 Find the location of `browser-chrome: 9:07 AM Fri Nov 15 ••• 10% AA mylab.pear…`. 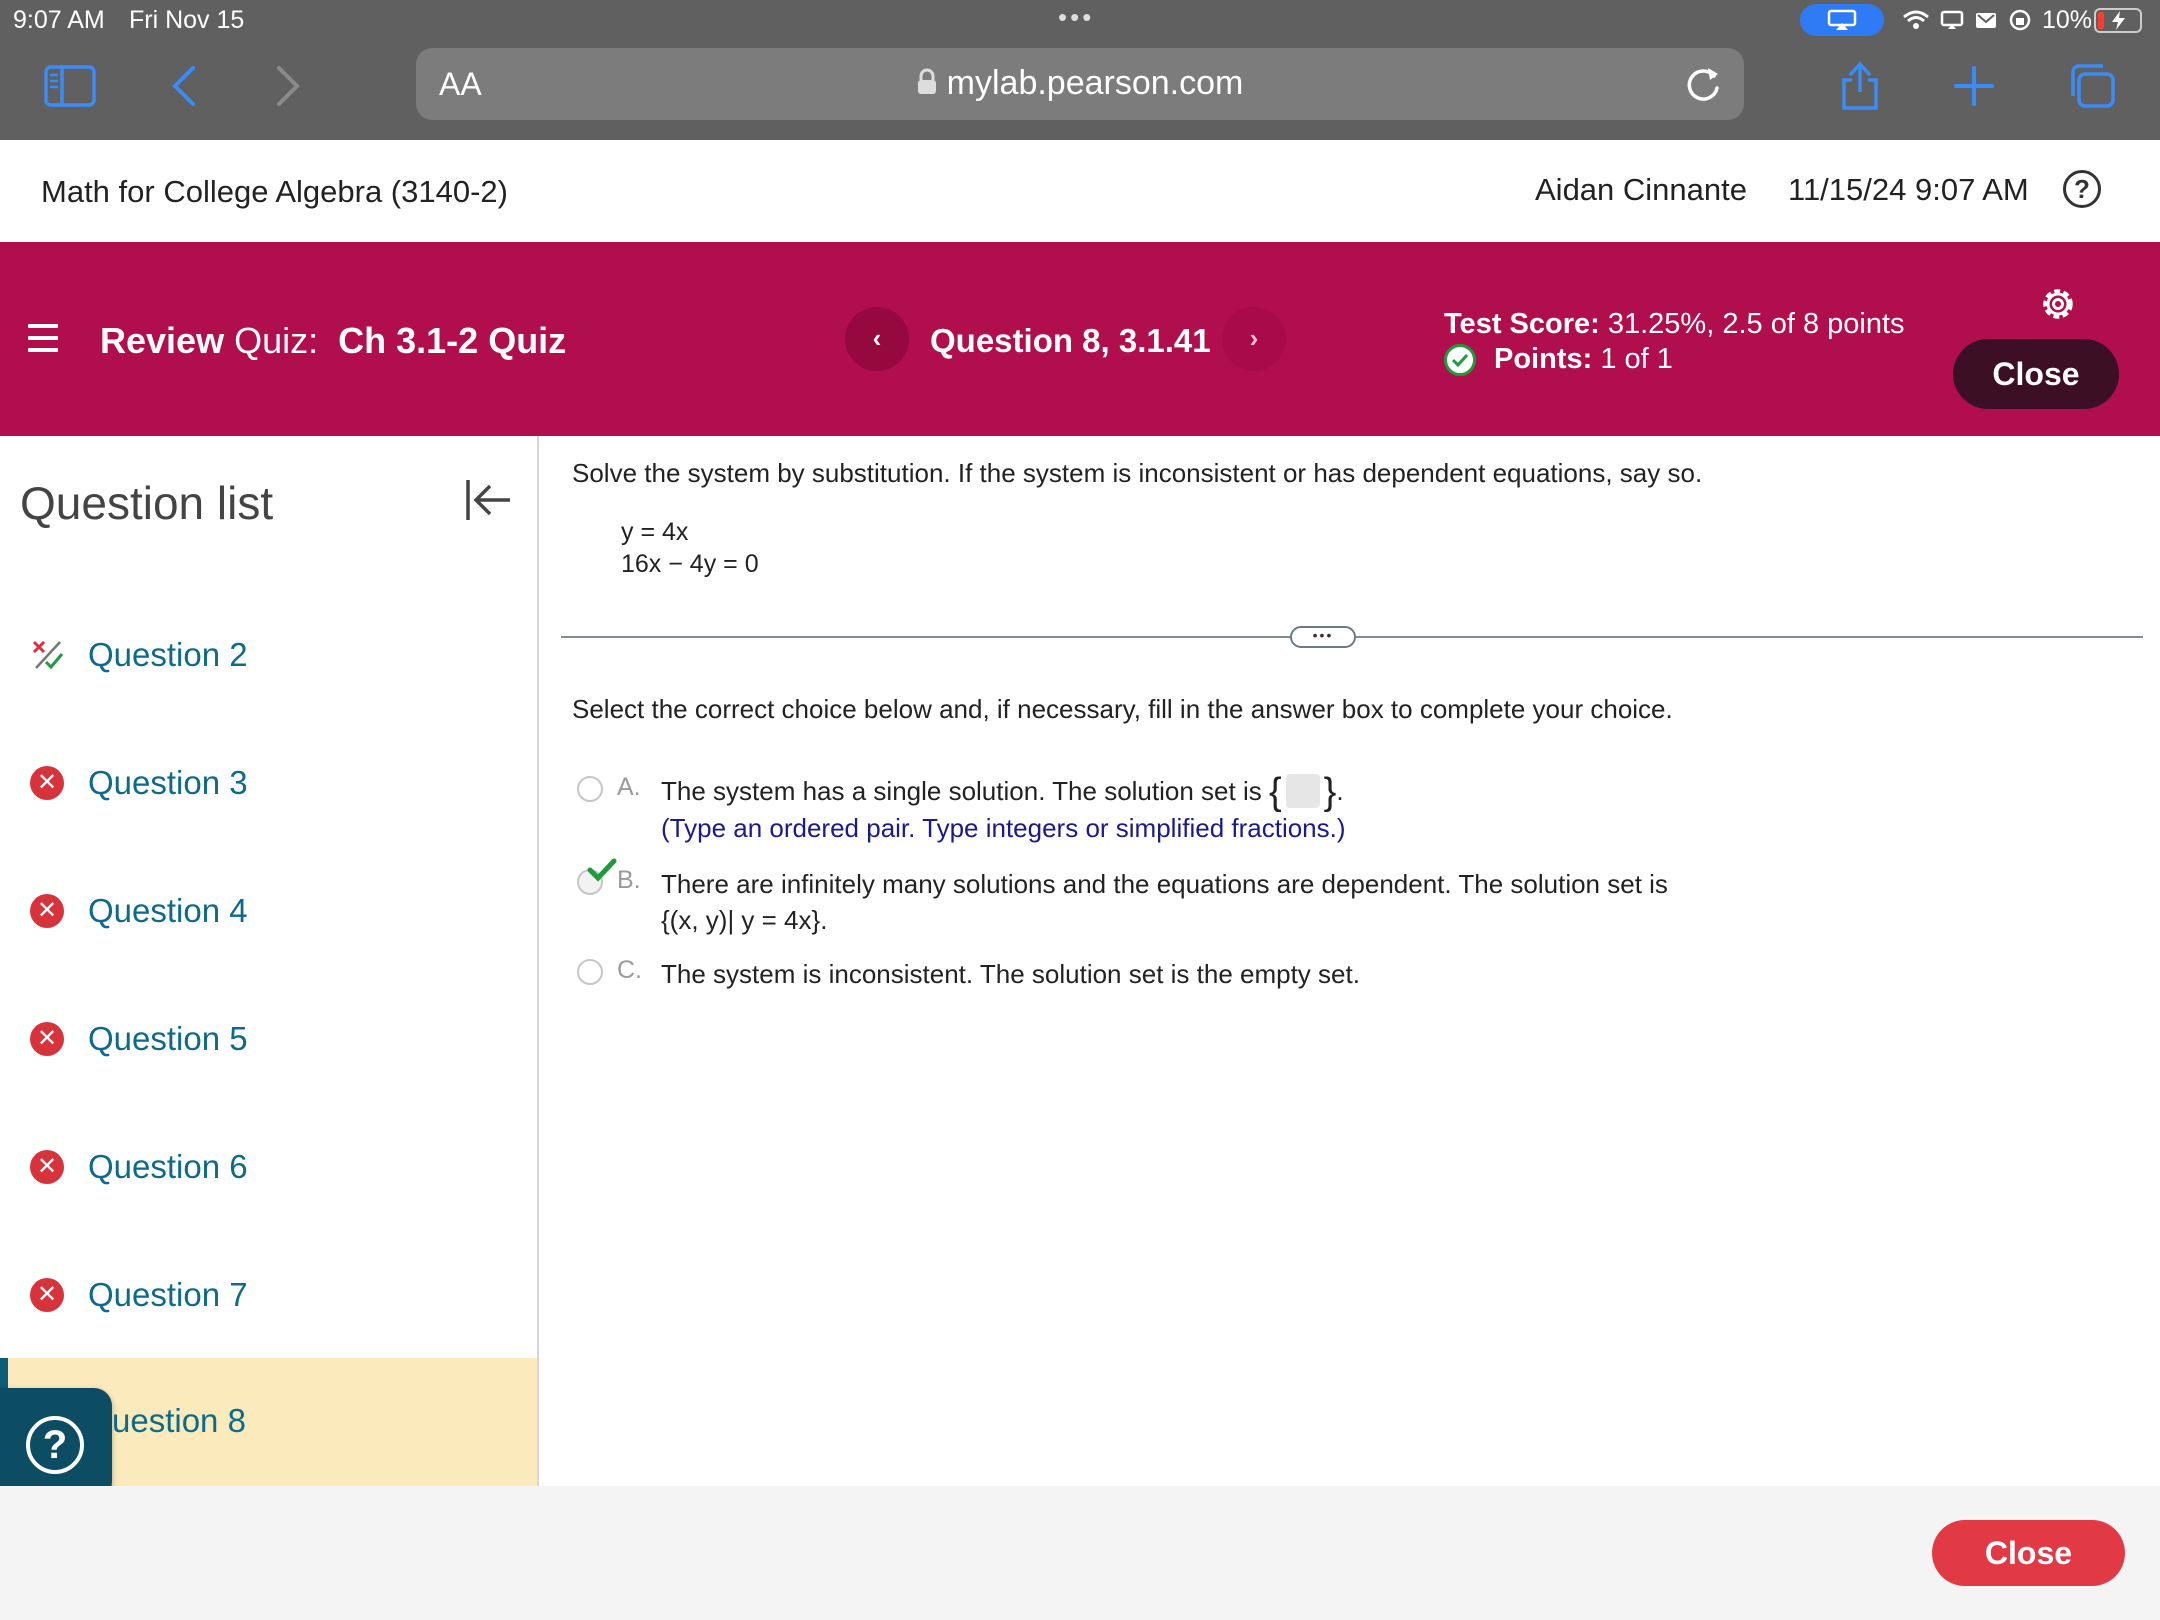

browser-chrome: 9:07 AM Fri Nov 15 ••• 10% AA mylab.pear… is located at coordinates (1080, 70).